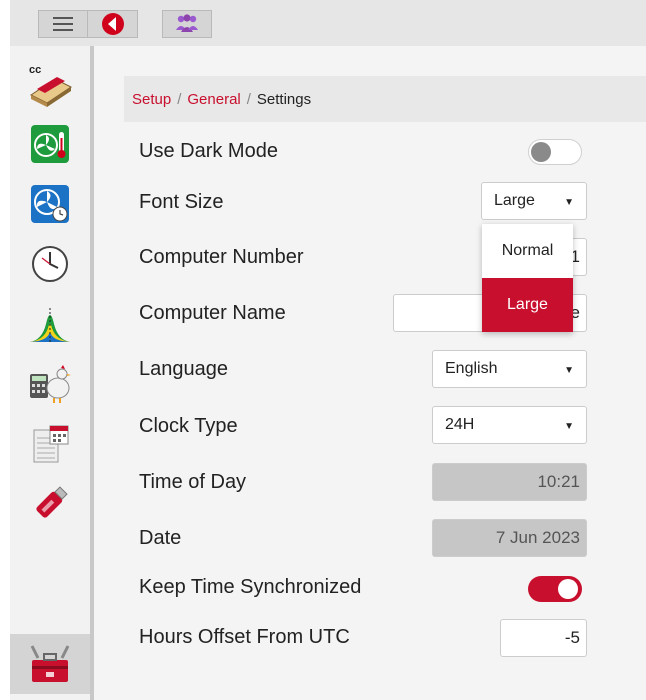 This screenshot has height=700, width=646. What do you see at coordinates (555, 152) in the screenshot?
I see `dark-mode-toggle` at bounding box center [555, 152].